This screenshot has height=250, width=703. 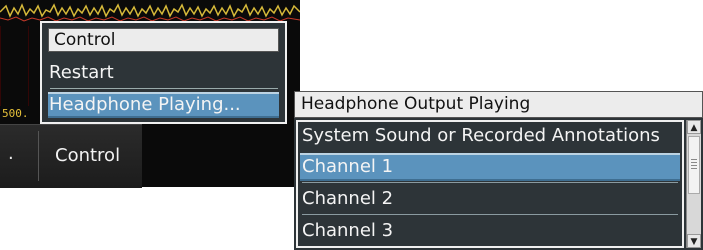 I want to click on control-tab: Control, so click(x=87, y=155).